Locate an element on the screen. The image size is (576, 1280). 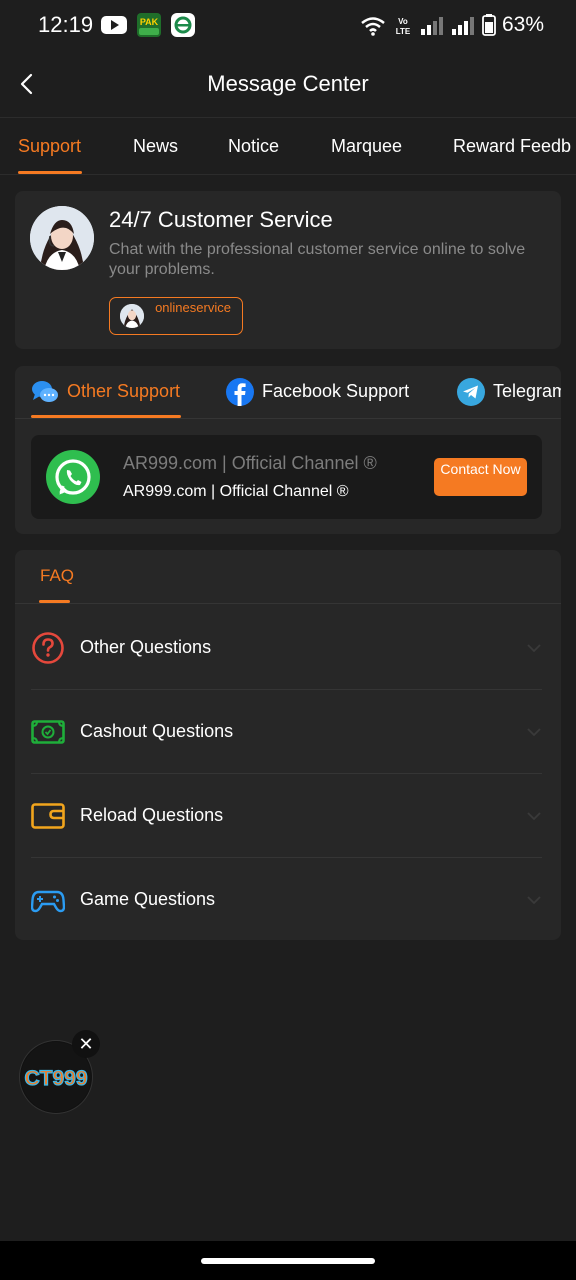
status-time: 12:19 is located at coordinates (66, 24).